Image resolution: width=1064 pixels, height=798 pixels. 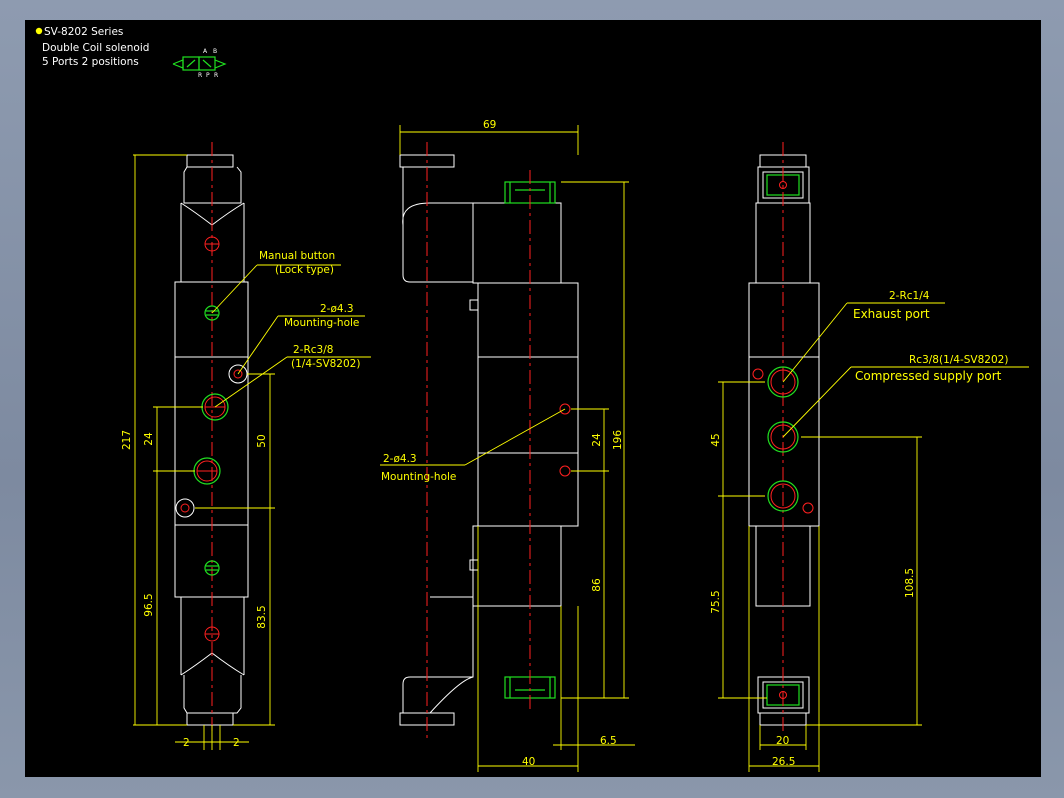 I want to click on mount-hole-lower, so click(x=565, y=471).